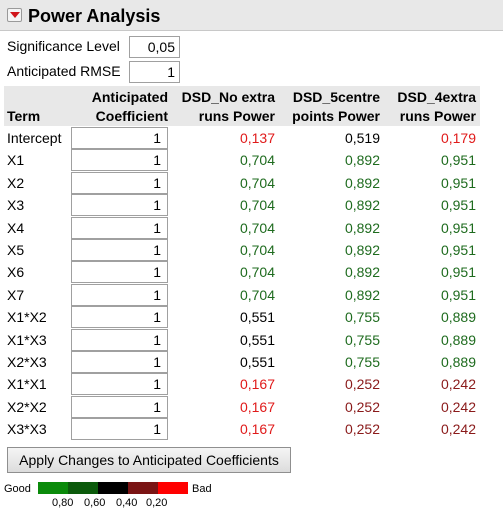 This screenshot has width=503, height=511. Describe the element at coordinates (16, 272) in the screenshot. I see `term-cell: X6` at that location.